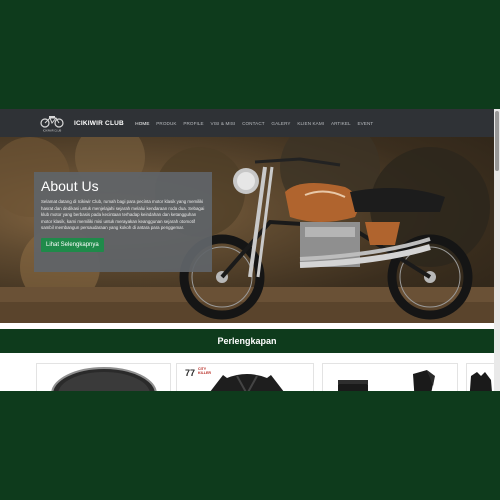  What do you see at coordinates (386, 380) in the screenshot?
I see `boots-icon` at bounding box center [386, 380].